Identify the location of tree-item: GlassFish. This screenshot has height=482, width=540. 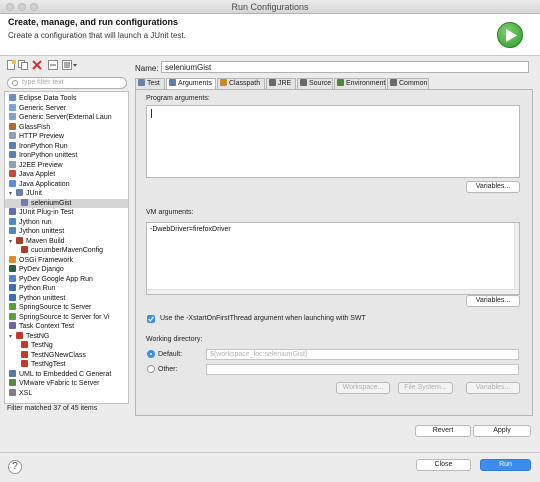
(30, 127).